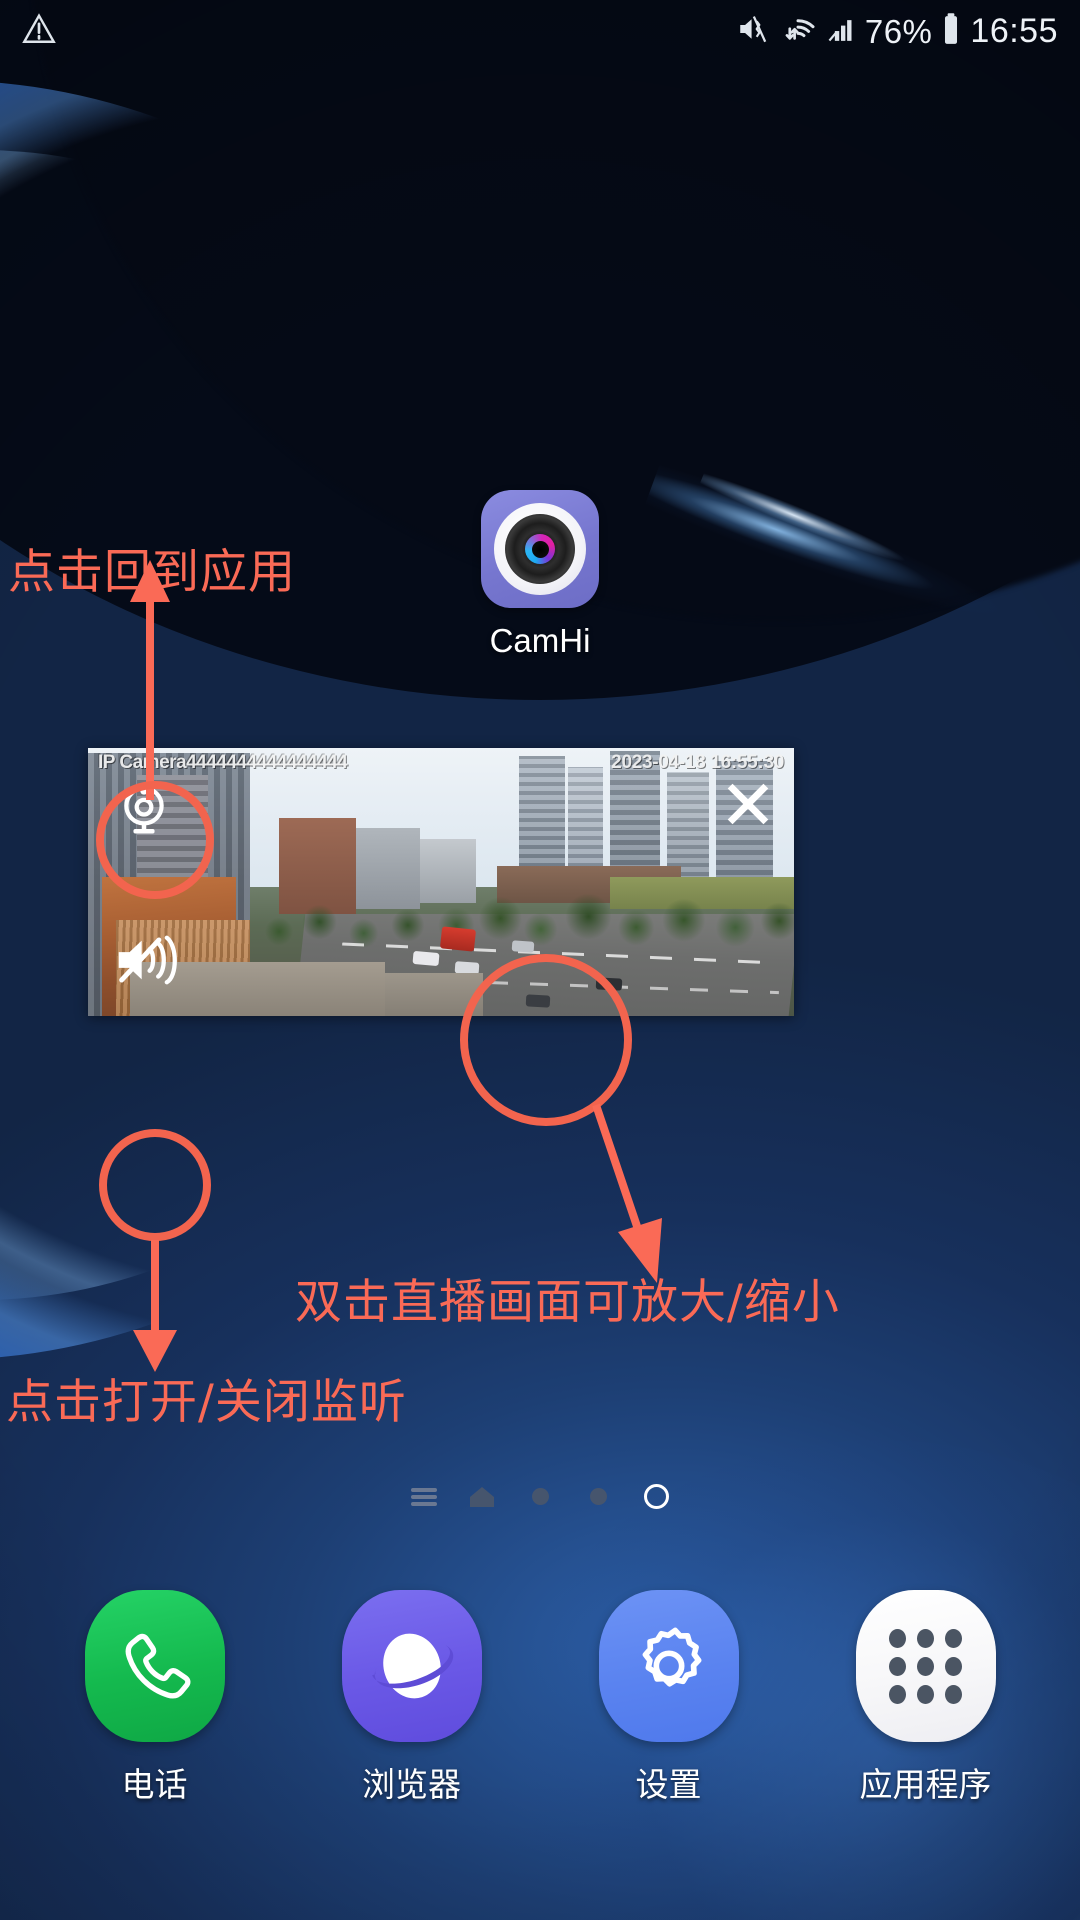 Image resolution: width=1080 pixels, height=1920 pixels. What do you see at coordinates (668, 1784) in the screenshot?
I see `dock-label-settings: 设置` at bounding box center [668, 1784].